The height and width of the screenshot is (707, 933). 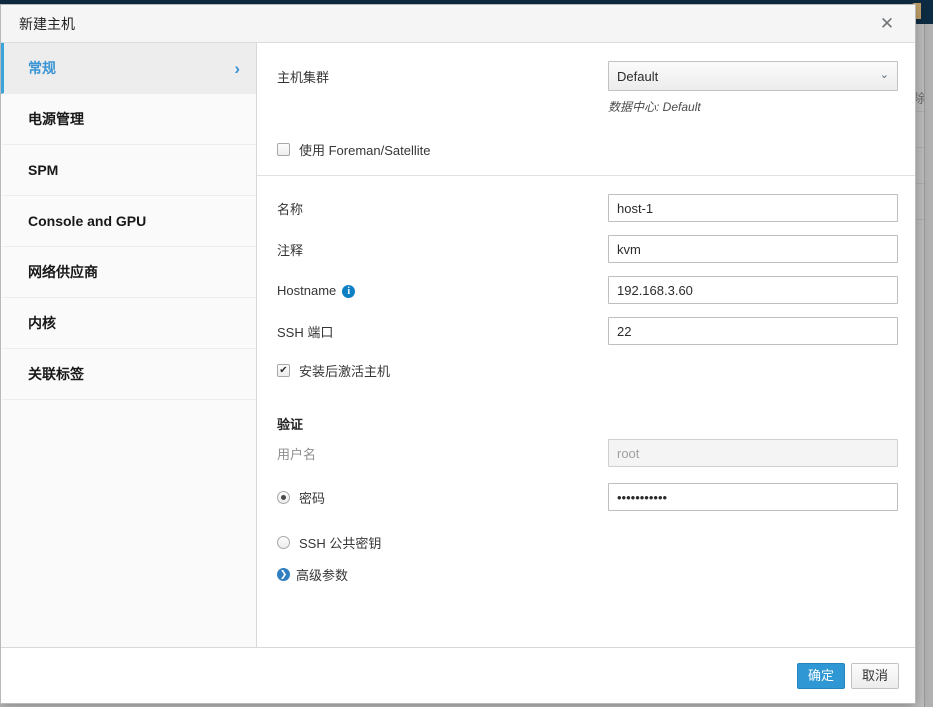 I want to click on sidebar-item-affinity-labels: 关联标签 ›, so click(x=128, y=374).